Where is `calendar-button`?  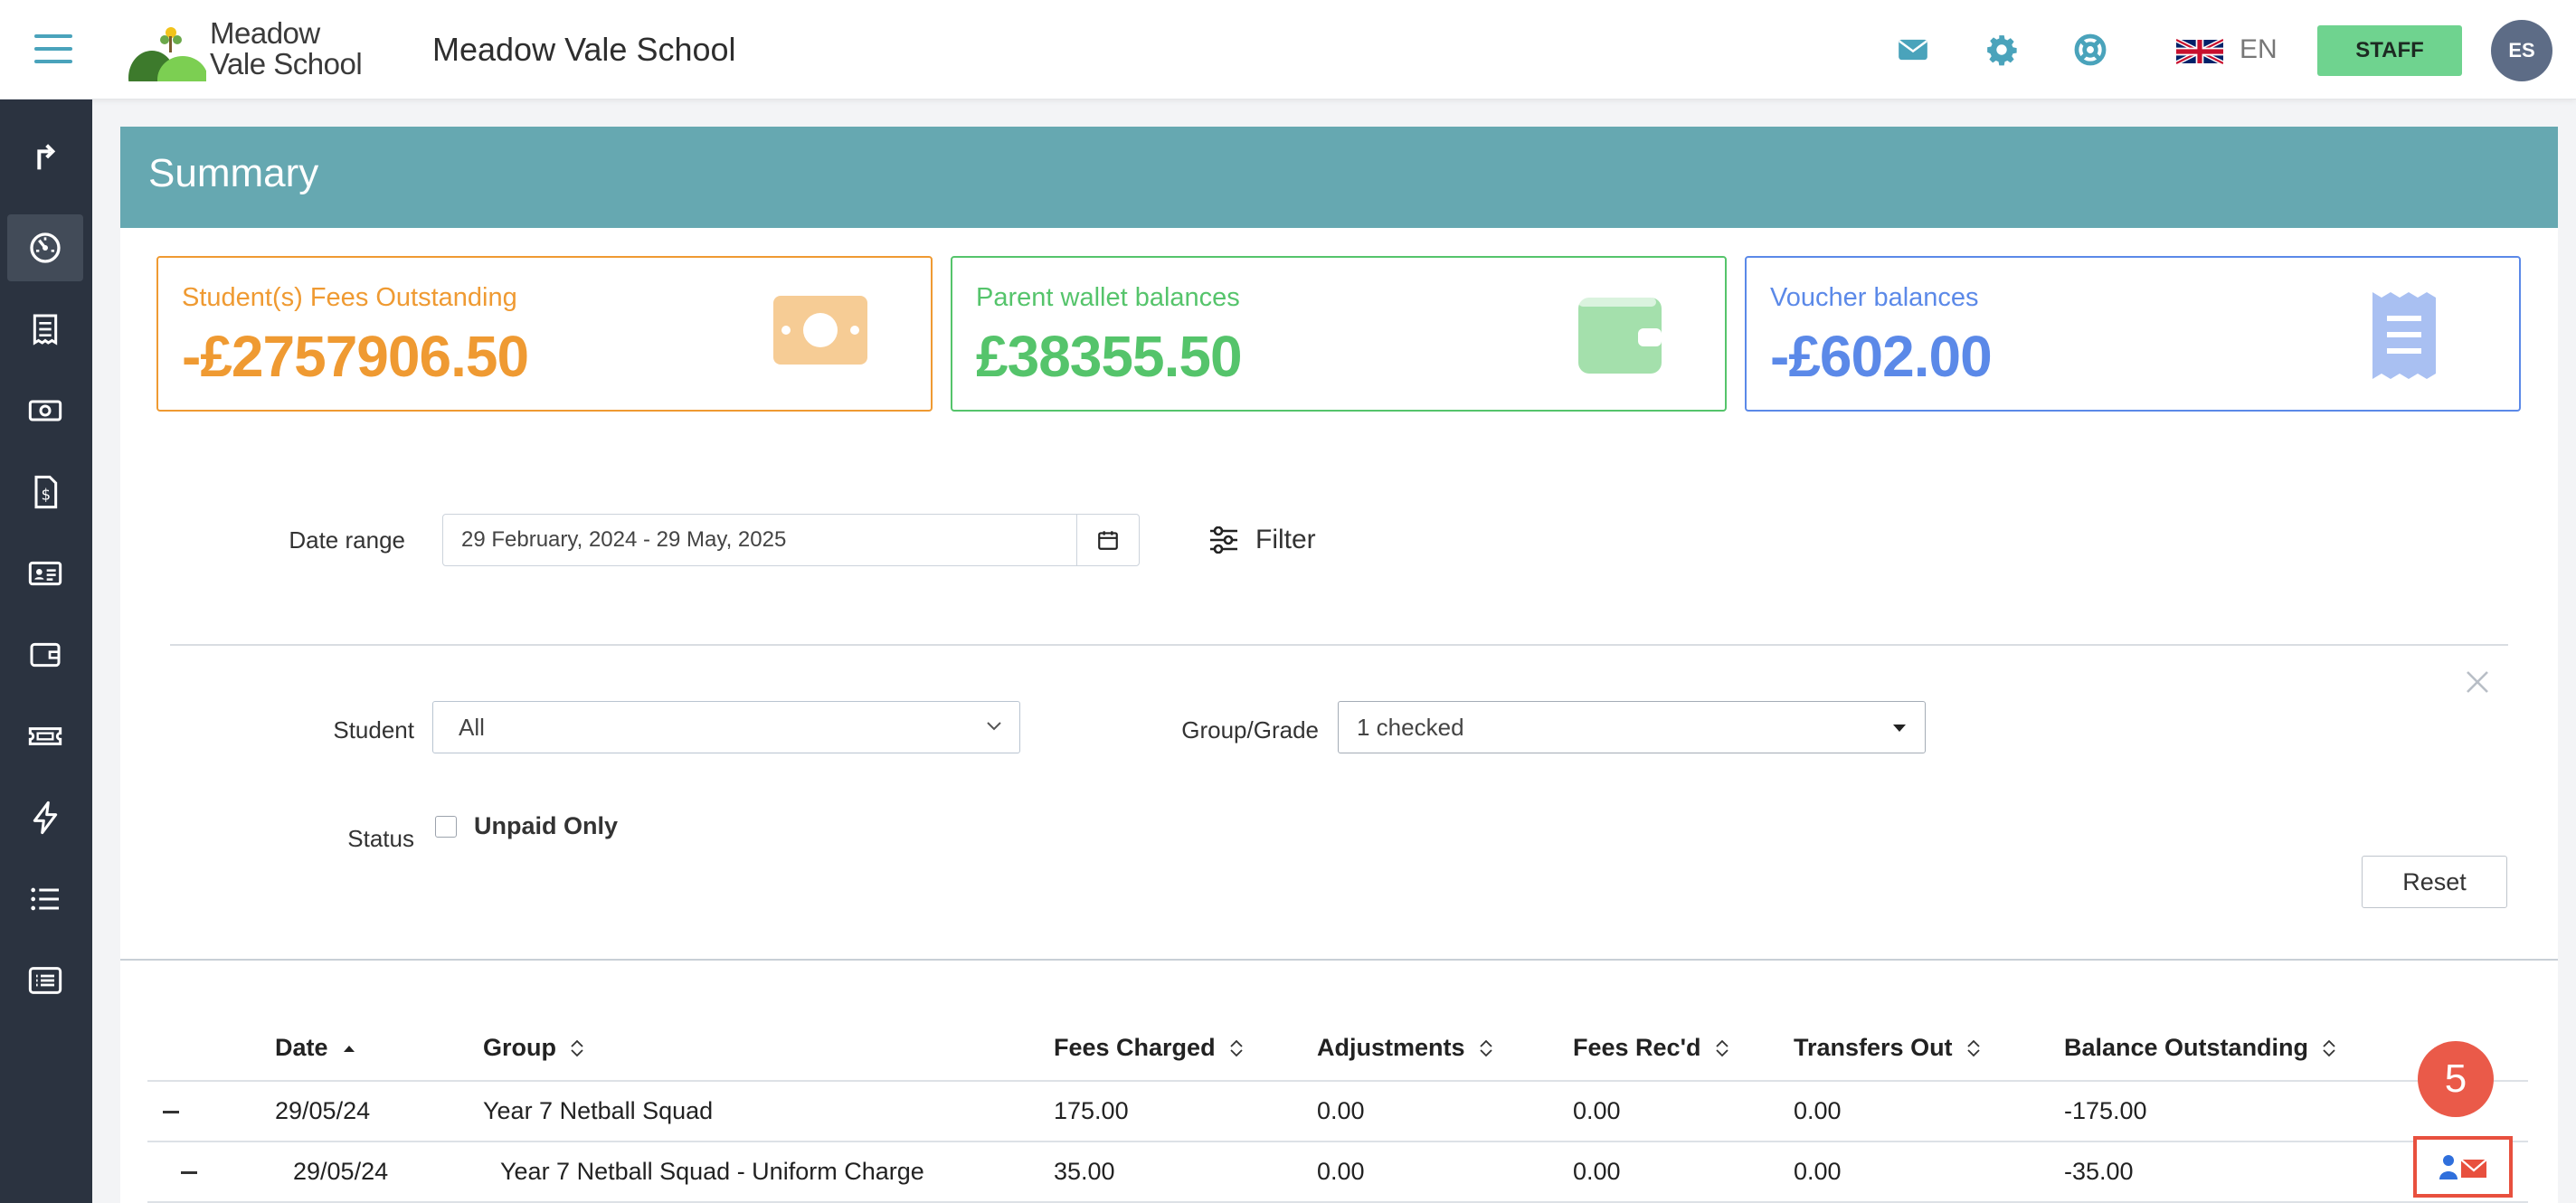
calendar-button is located at coordinates (1108, 540).